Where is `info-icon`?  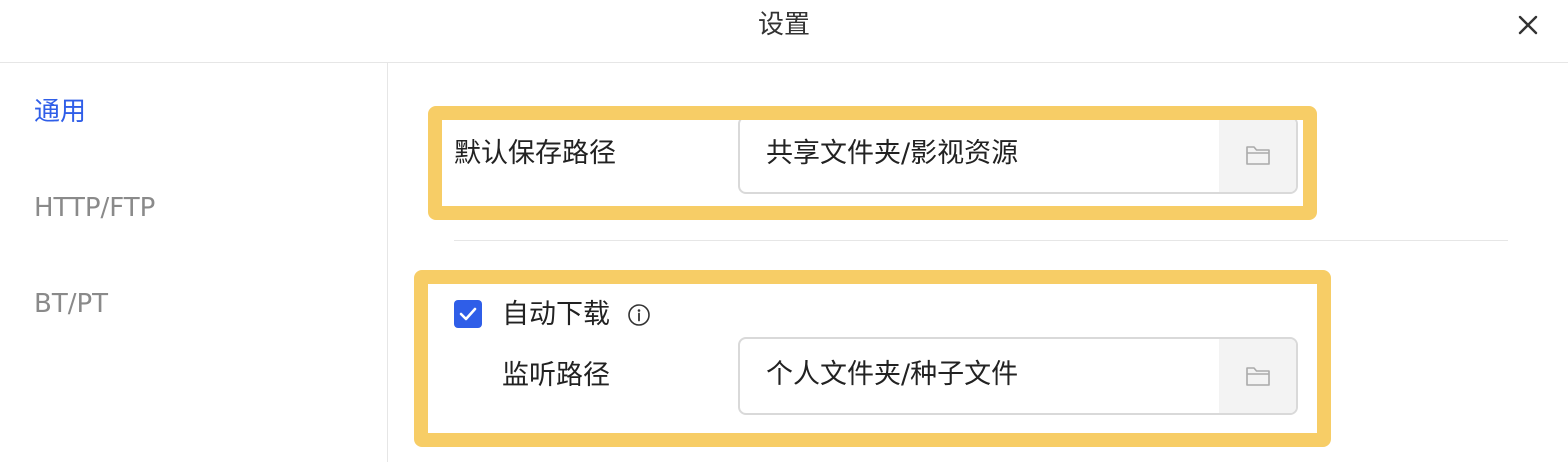
info-icon is located at coordinates (639, 315).